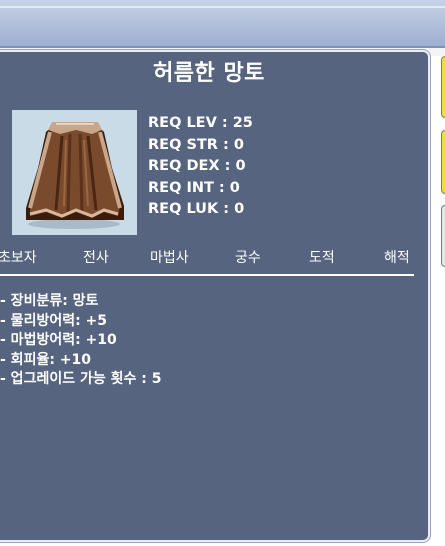 This screenshot has width=445, height=546. What do you see at coordinates (207, 258) in the screenshot?
I see `job-class-row: 초보자 전사 마법사 궁수 도적 해적` at bounding box center [207, 258].